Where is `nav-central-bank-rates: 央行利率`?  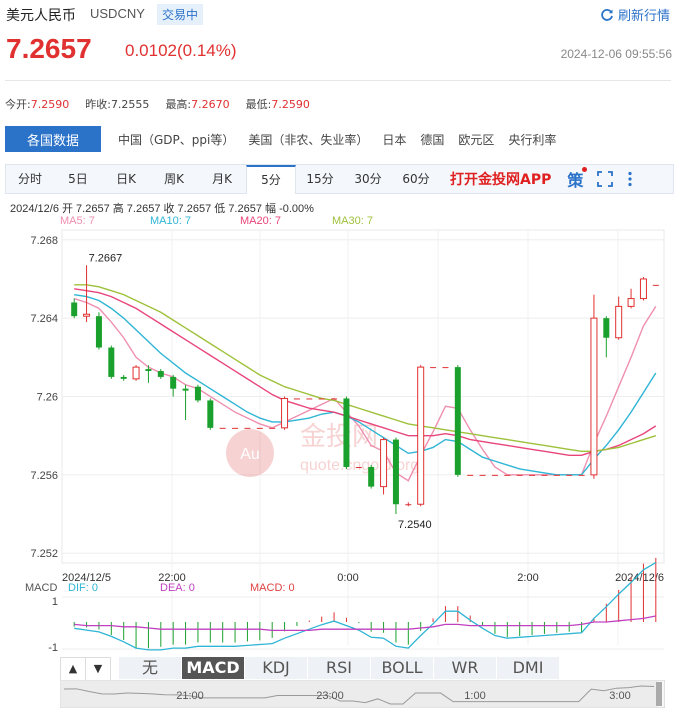
nav-central-bank-rates: 央行利率 is located at coordinates (532, 139).